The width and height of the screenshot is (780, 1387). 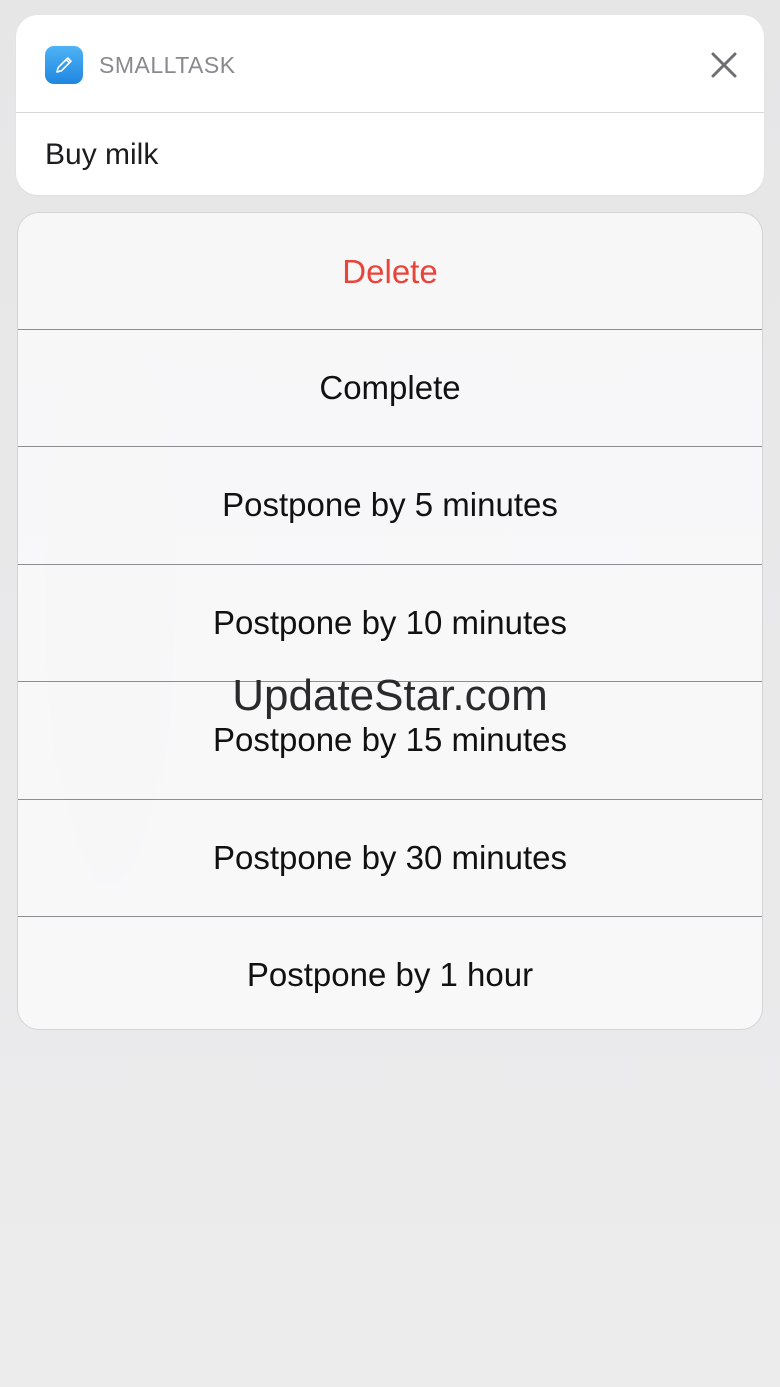 I want to click on close-button, so click(x=724, y=65).